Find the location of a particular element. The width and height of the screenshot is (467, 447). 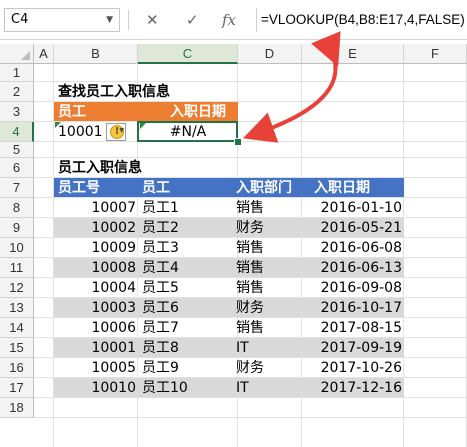

table-cell-id: 10002 is located at coordinates (113, 228).